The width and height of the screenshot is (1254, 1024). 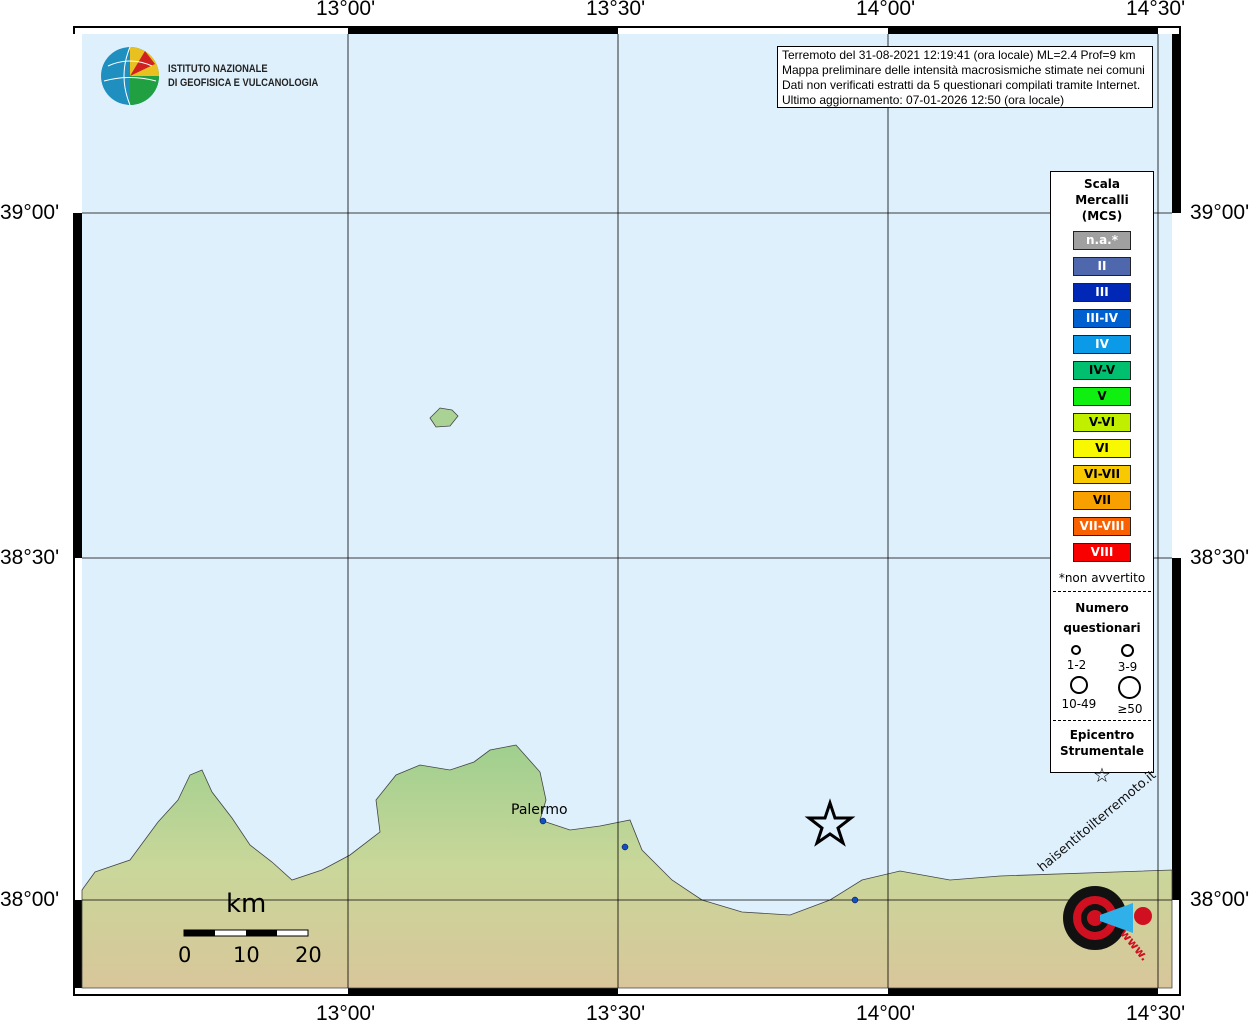 I want to click on circle-small-icon, so click(x=1076, y=650).